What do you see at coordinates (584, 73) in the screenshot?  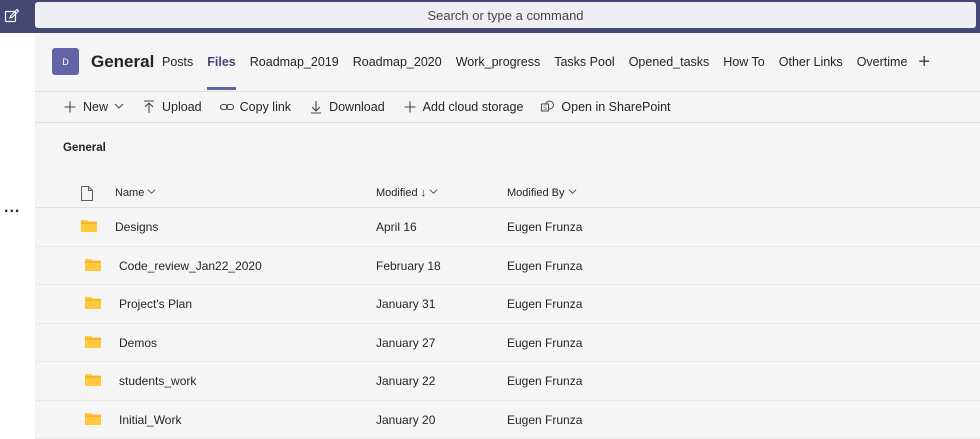 I see `tab-tasks-pool: Tasks Pool` at bounding box center [584, 73].